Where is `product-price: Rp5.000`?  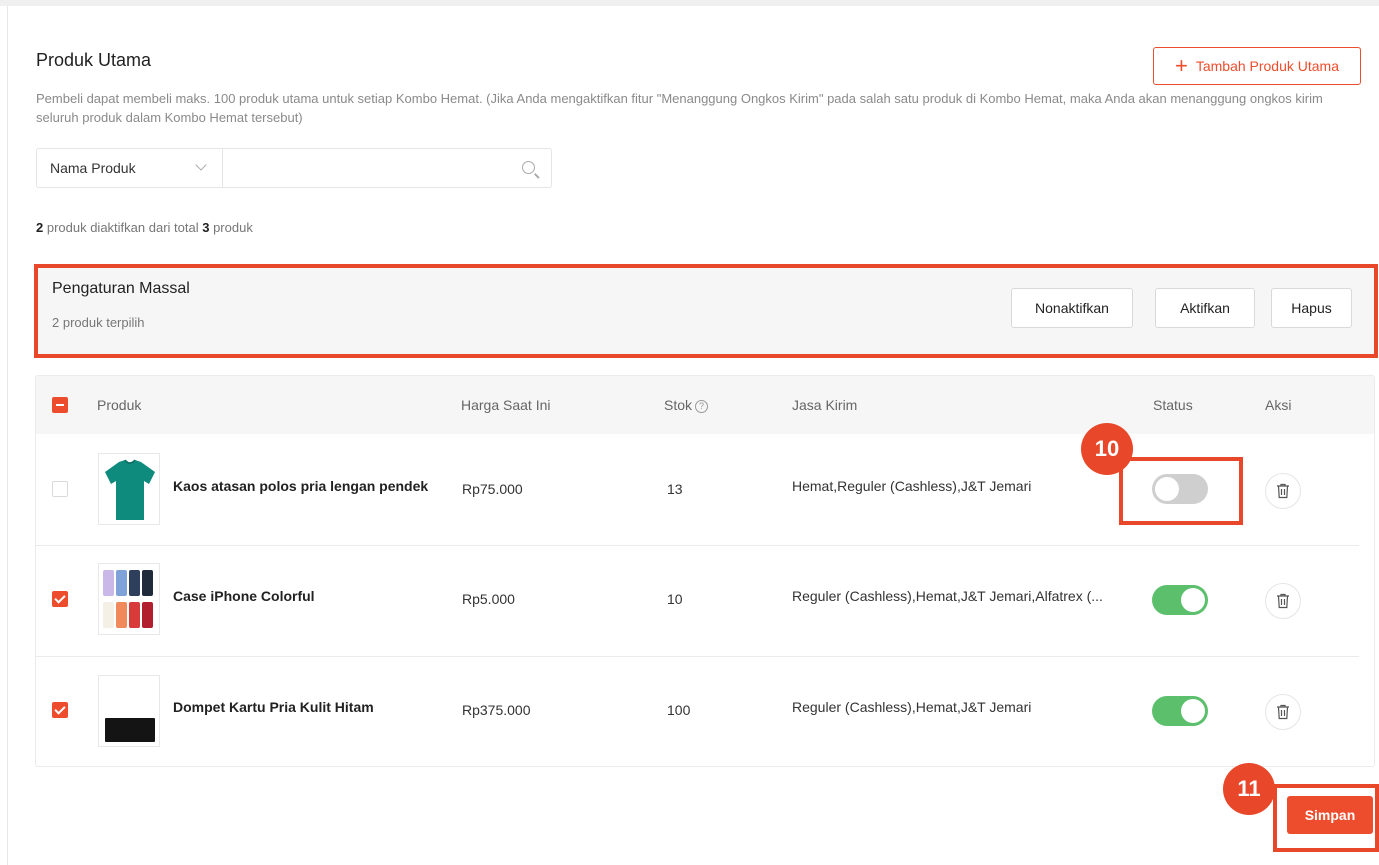
product-price: Rp5.000 is located at coordinates (488, 599).